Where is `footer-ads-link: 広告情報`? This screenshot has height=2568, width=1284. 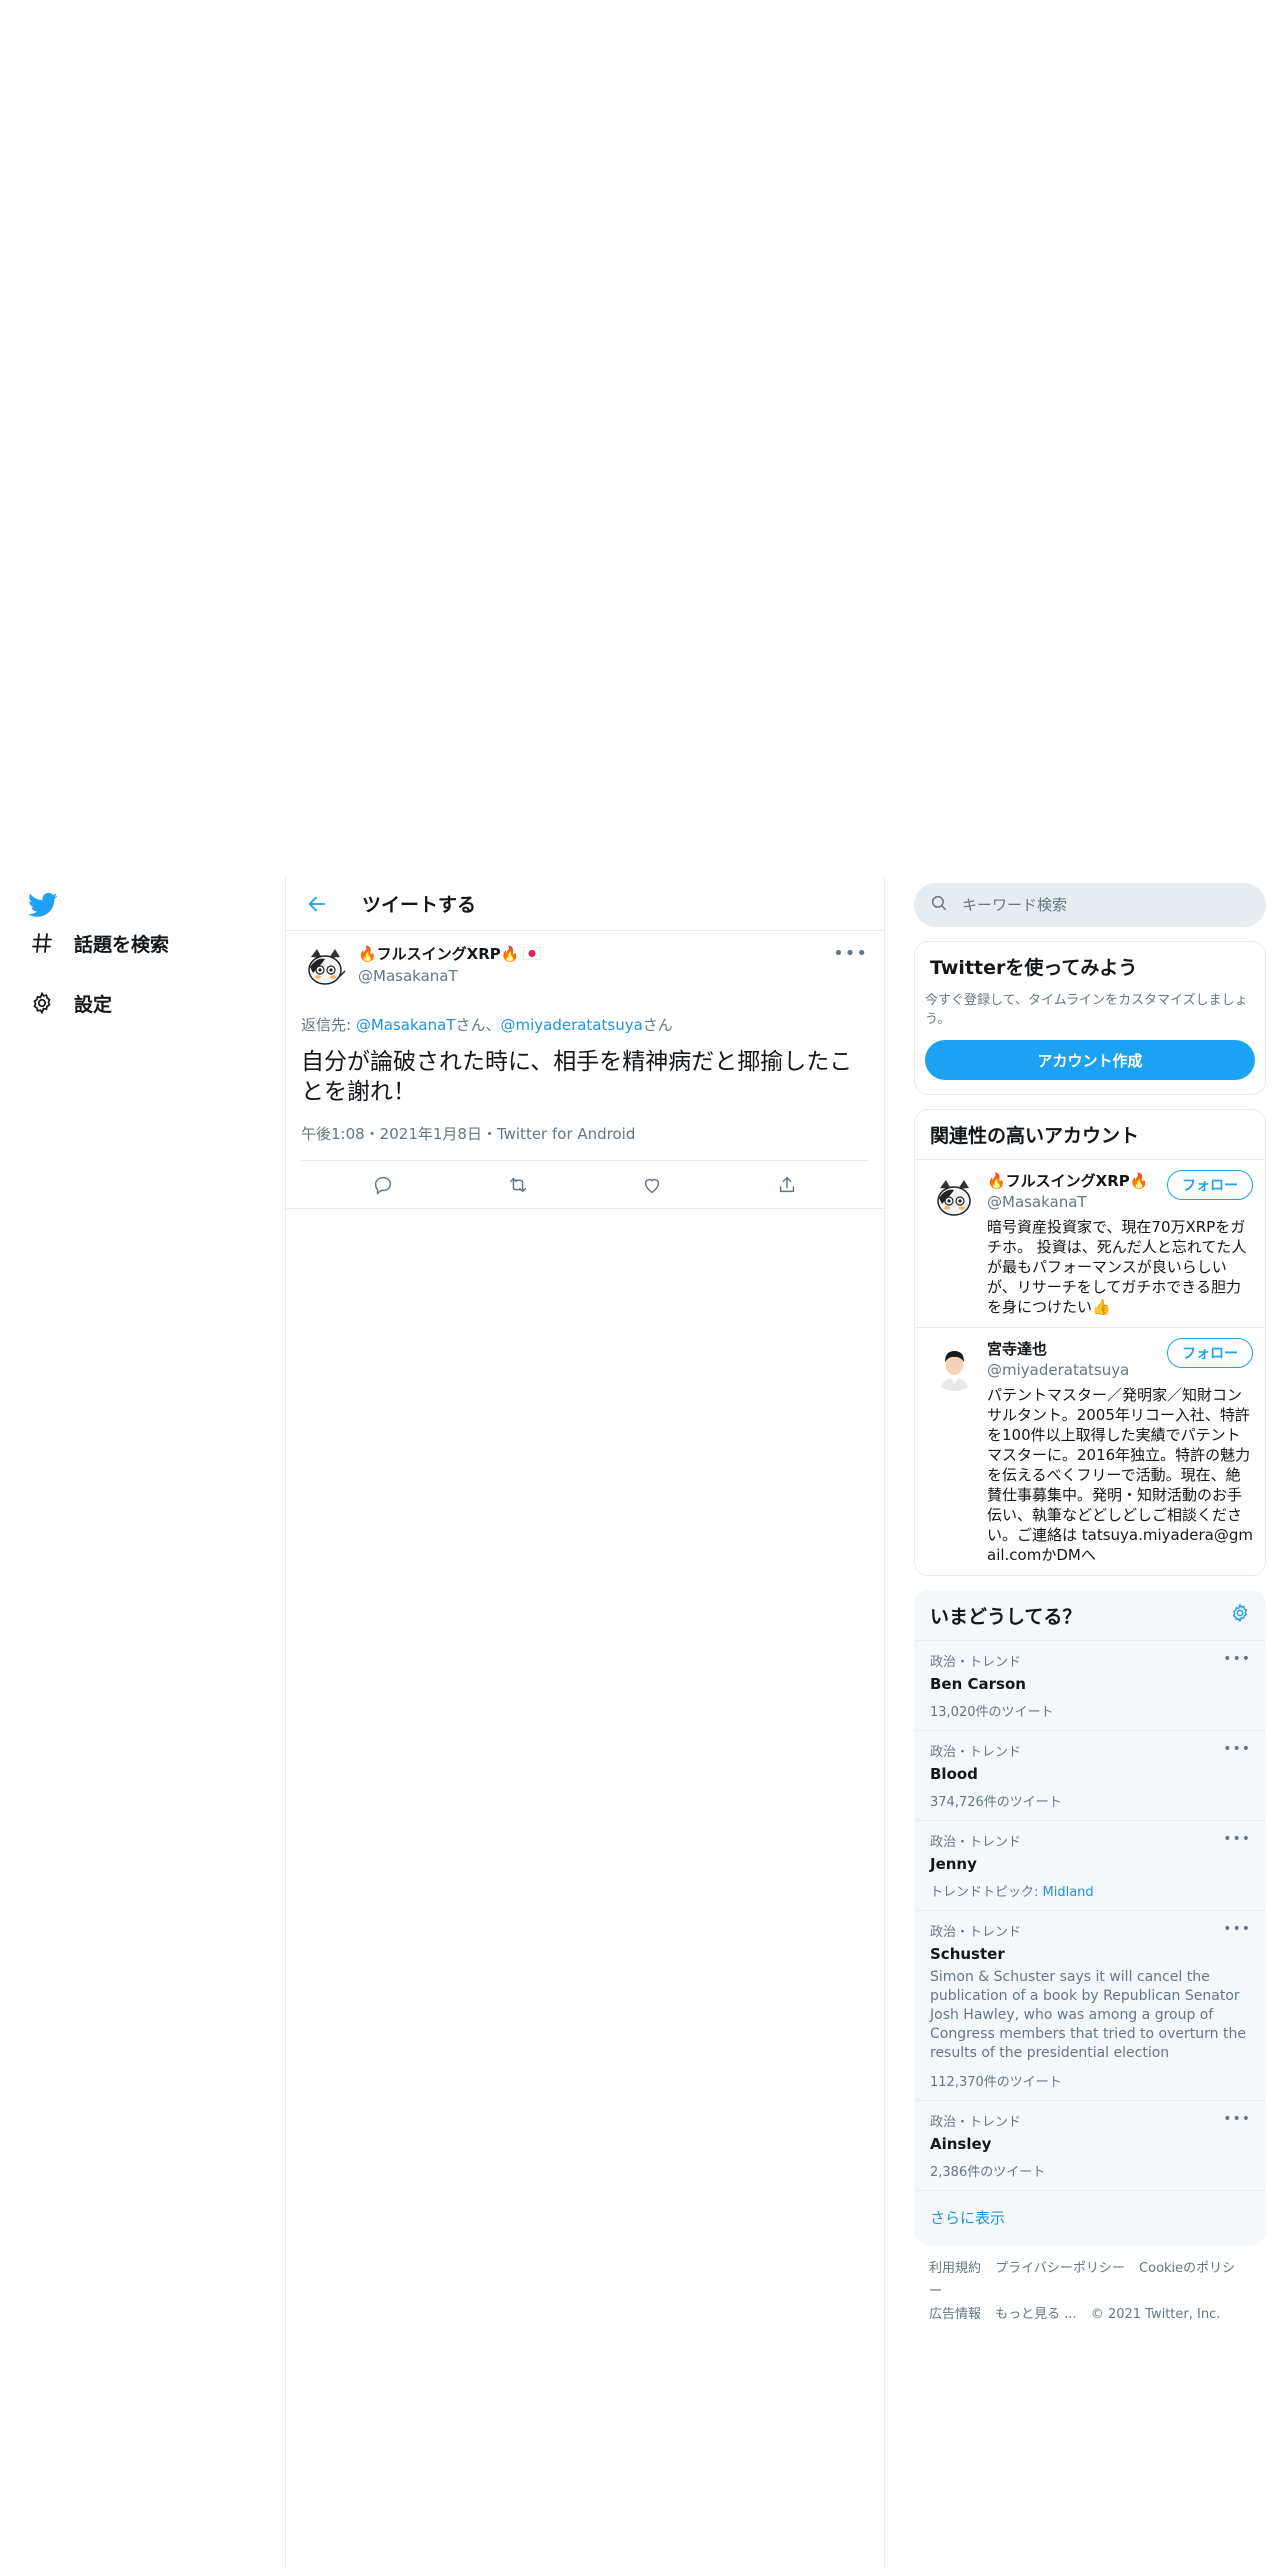
footer-ads-link: 広告情報 is located at coordinates (955, 2314).